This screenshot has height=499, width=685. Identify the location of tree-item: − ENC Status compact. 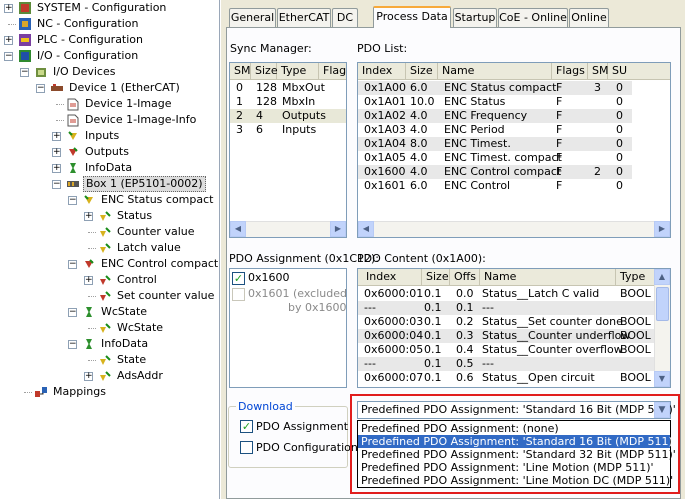
(109, 200).